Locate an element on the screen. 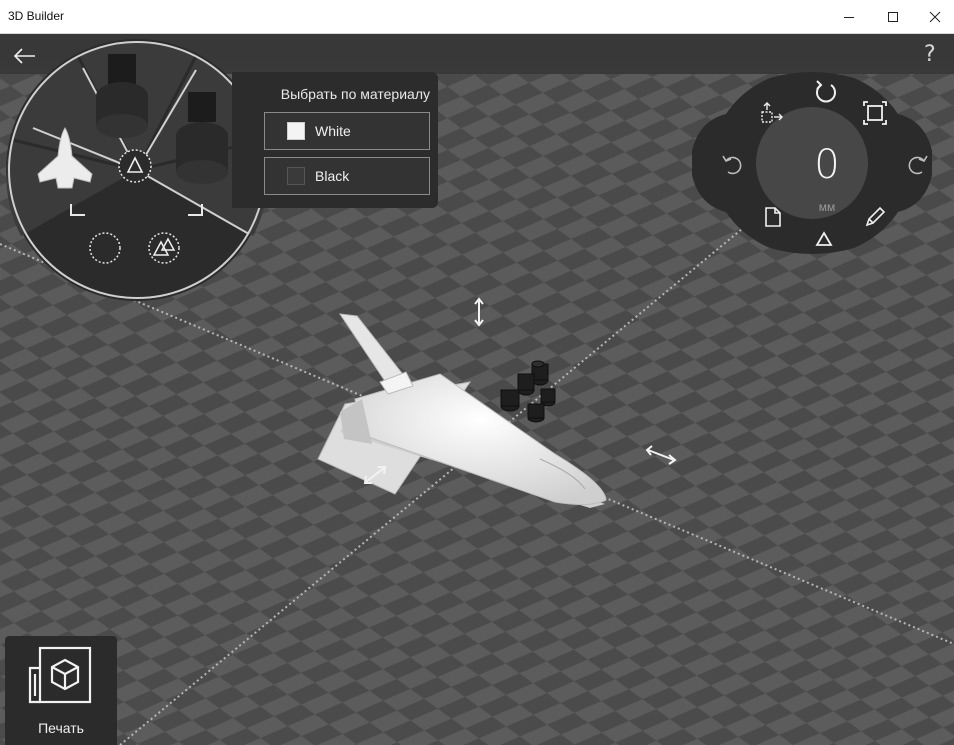  material-panel: Выбрать по материалу White Black is located at coordinates (335, 140).